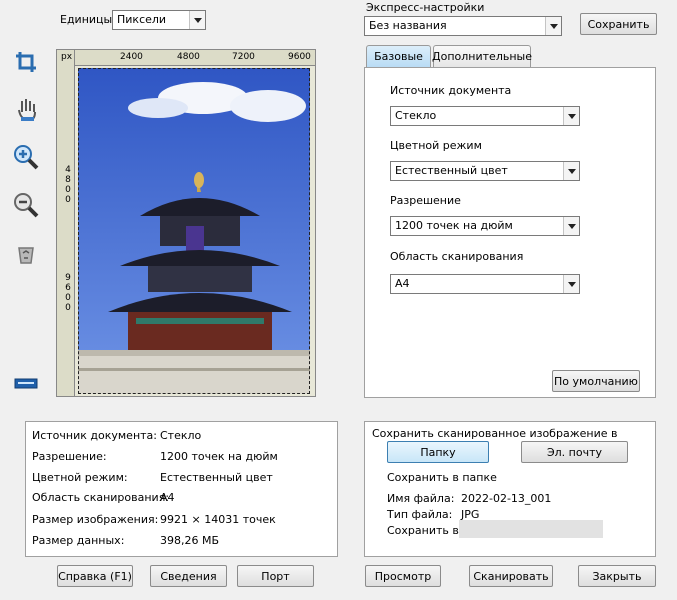 Image resolution: width=677 pixels, height=600 pixels. What do you see at coordinates (26, 384) in the screenshot?
I see `scanner-icon` at bounding box center [26, 384].